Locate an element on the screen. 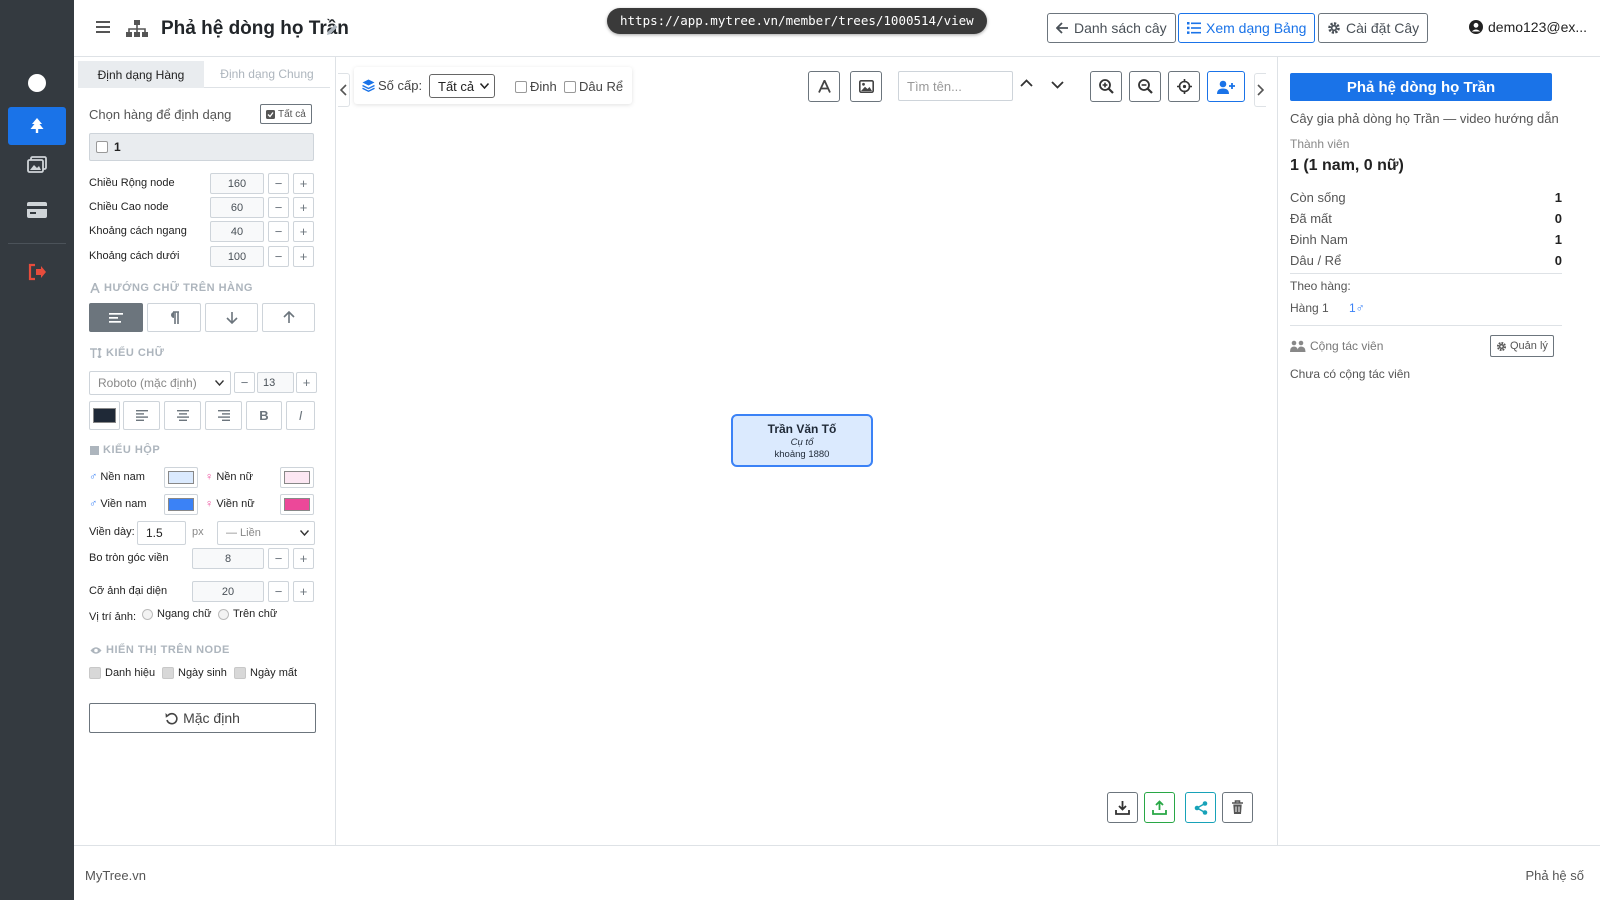 The image size is (1600, 900). show-title-checkbox is located at coordinates (95, 673).